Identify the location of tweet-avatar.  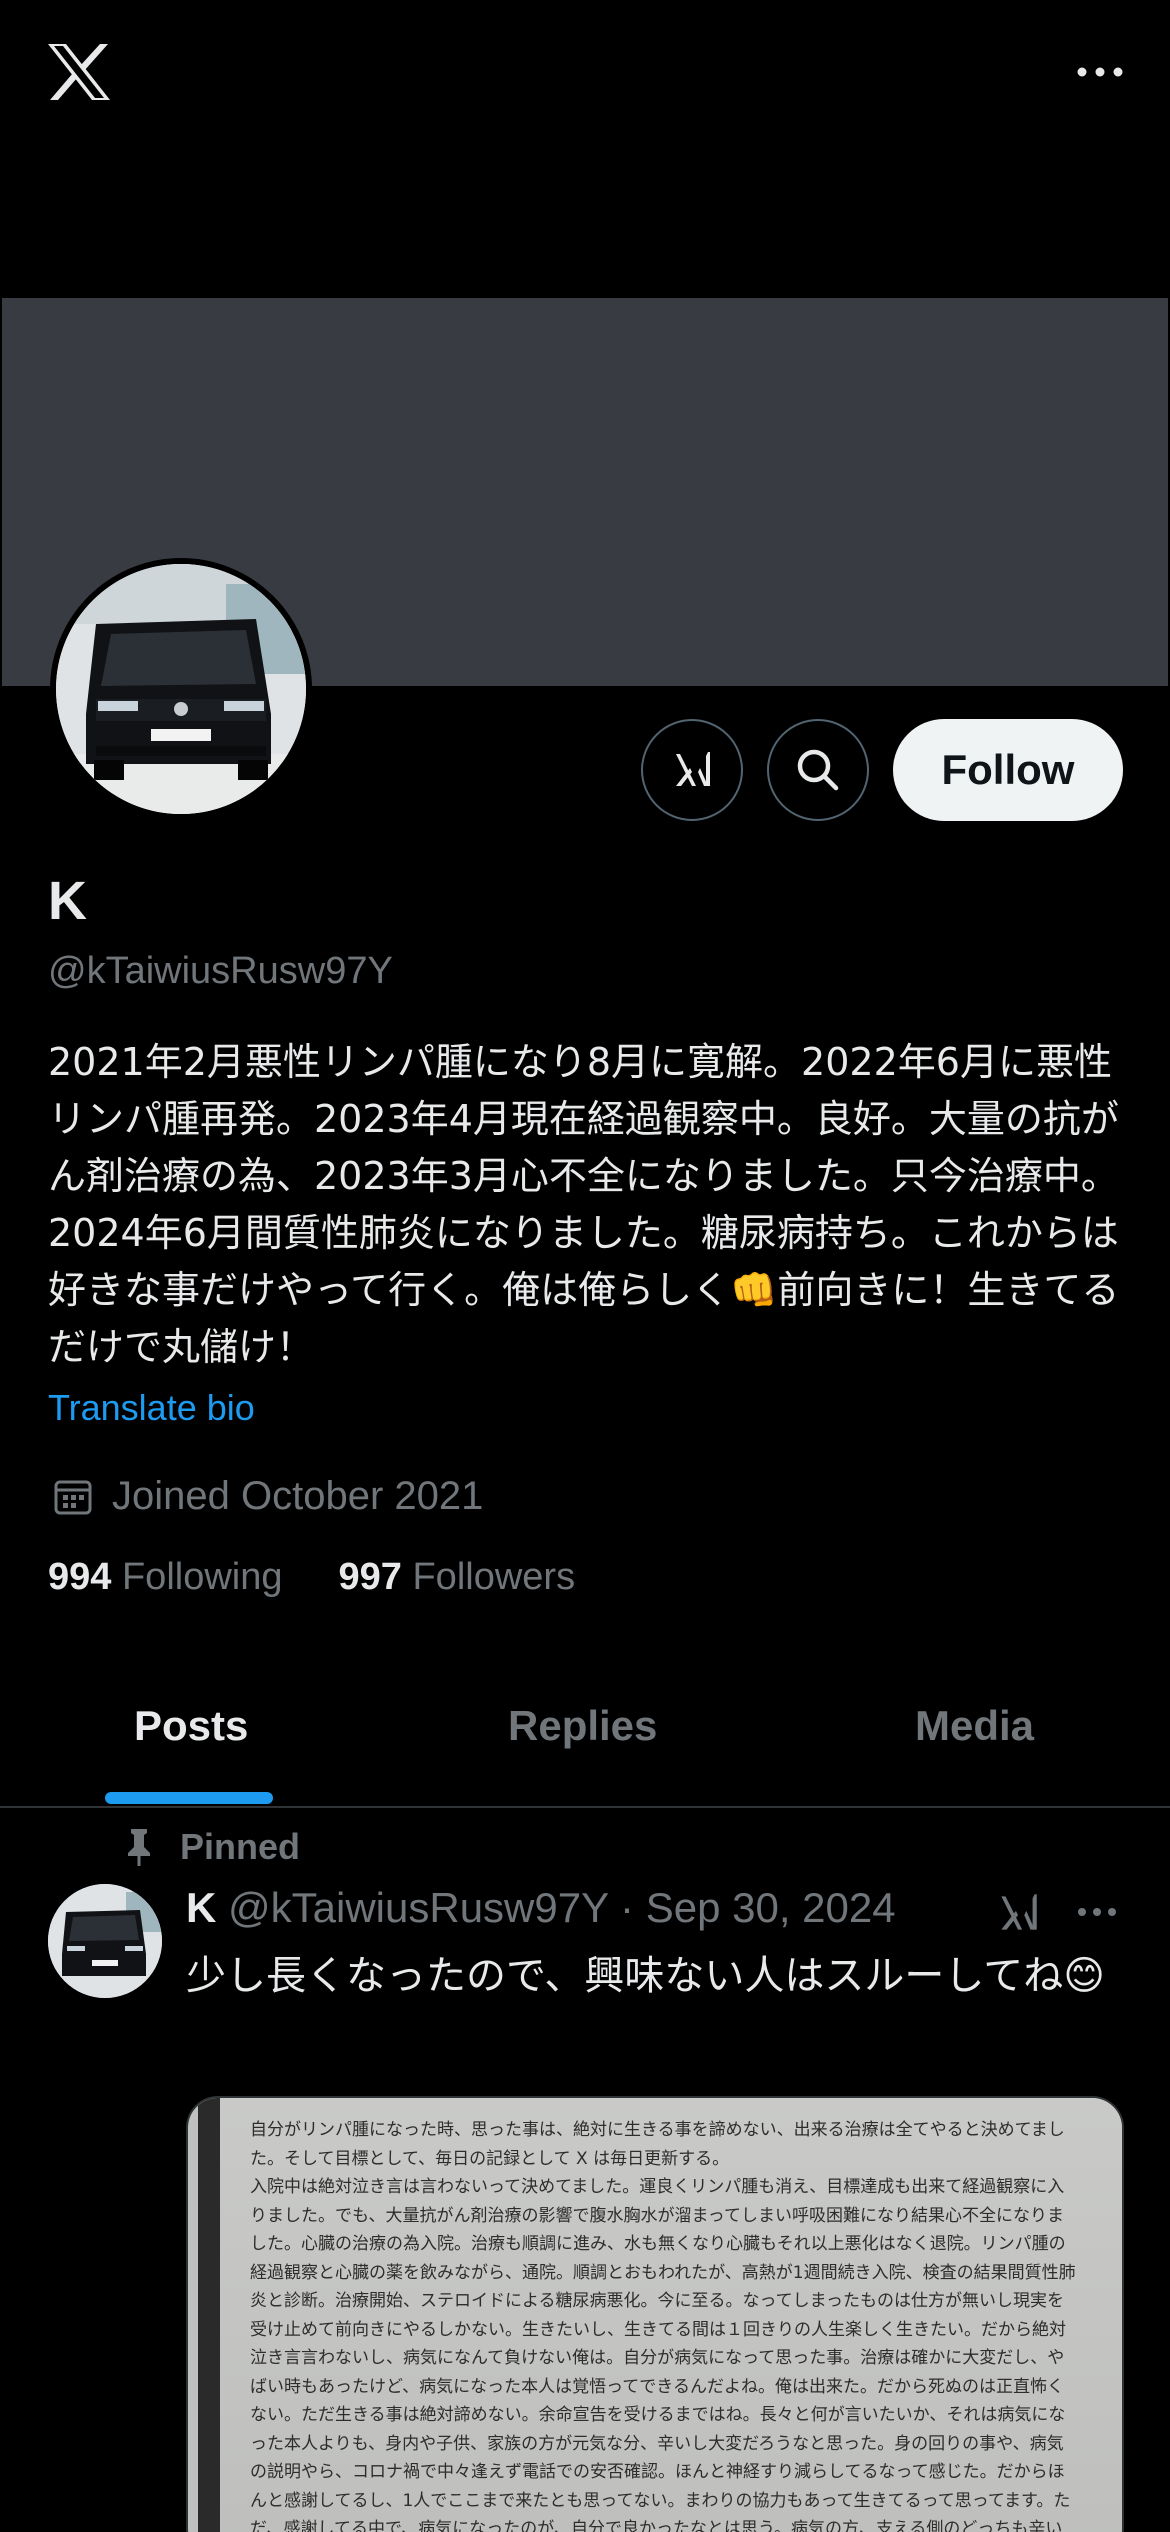
(105, 1941).